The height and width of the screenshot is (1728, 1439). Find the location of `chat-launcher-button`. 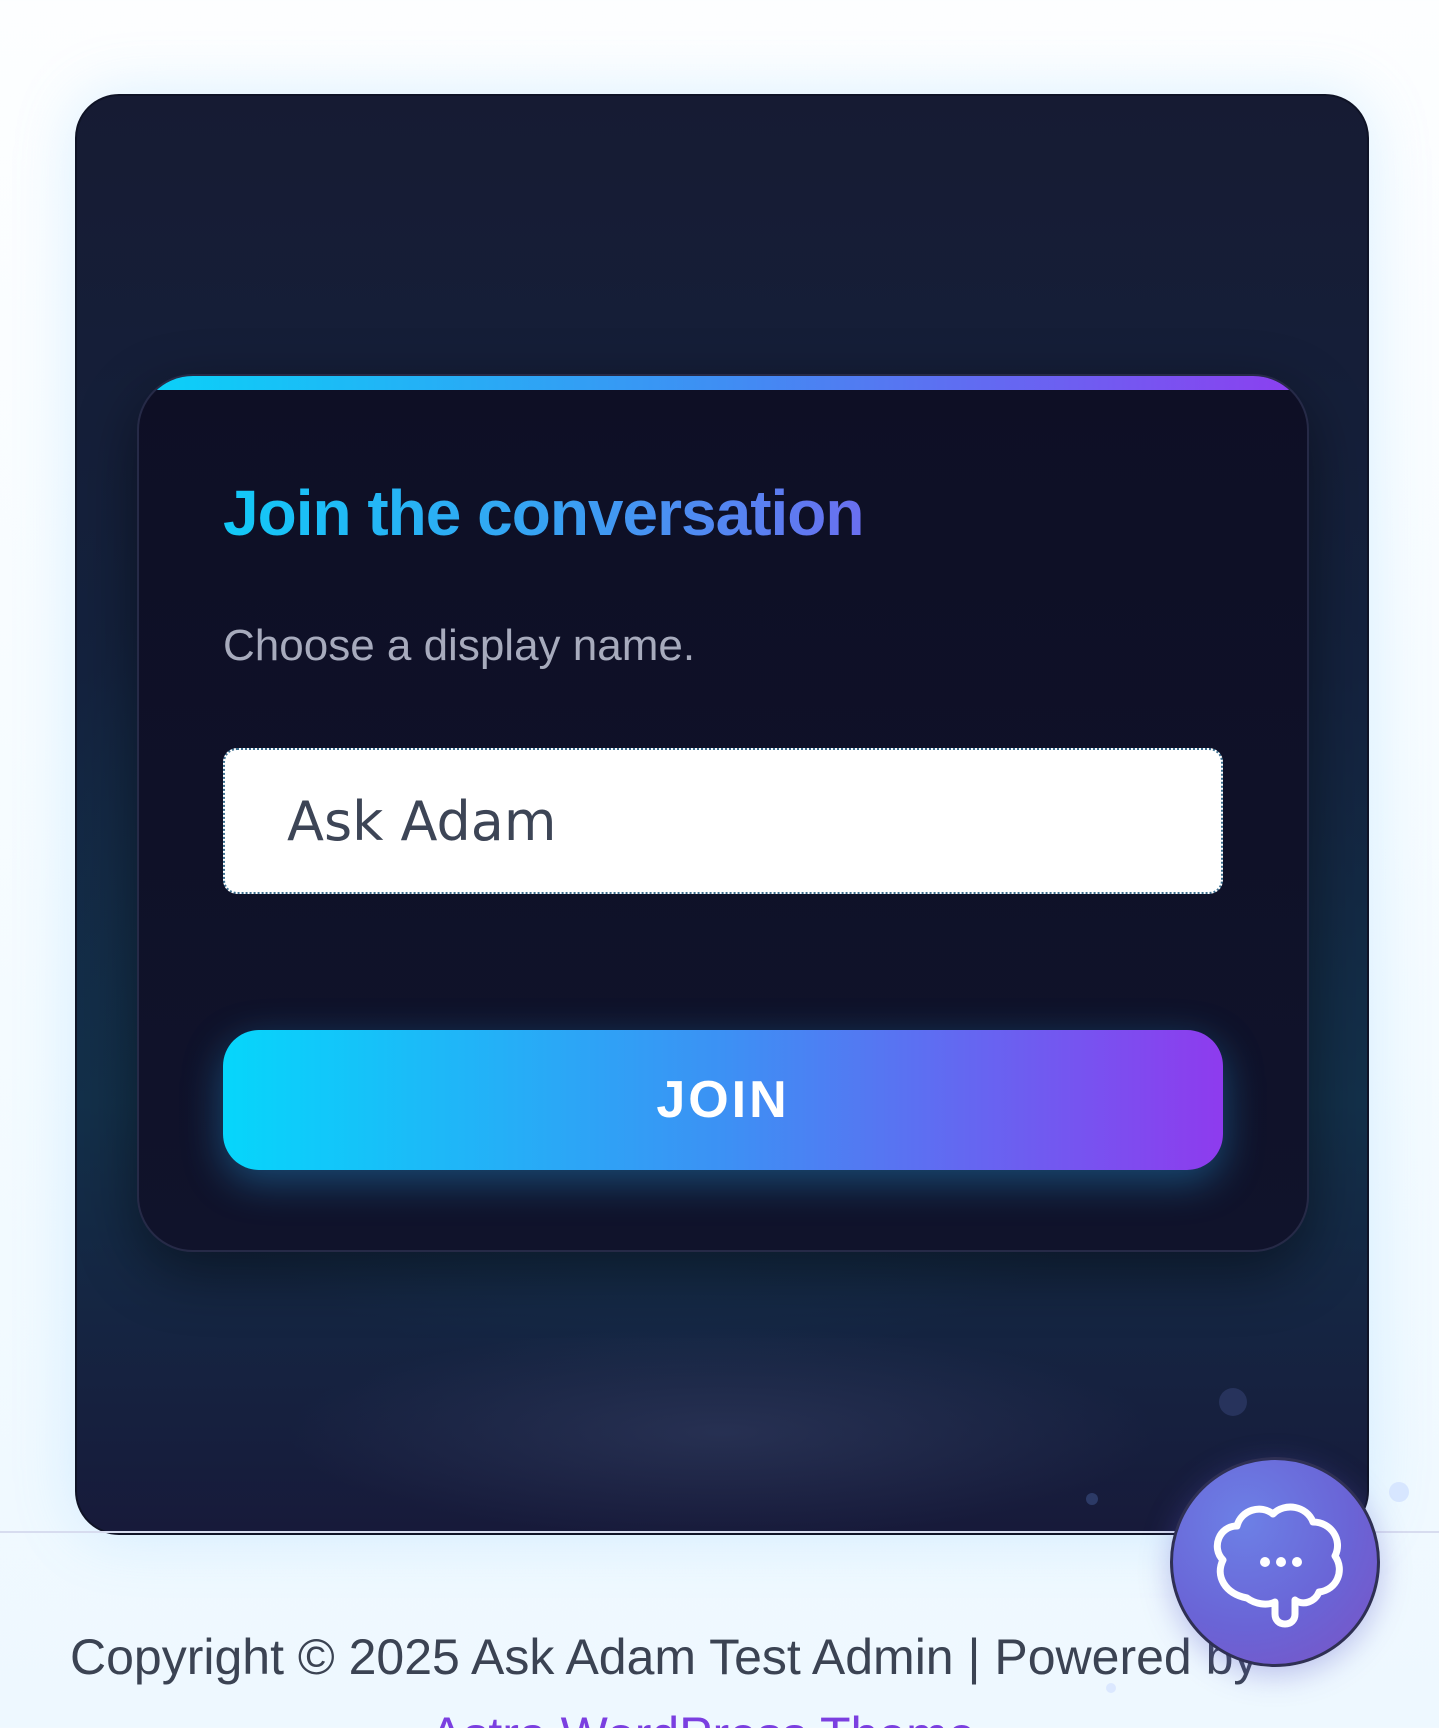

chat-launcher-button is located at coordinates (1275, 1562).